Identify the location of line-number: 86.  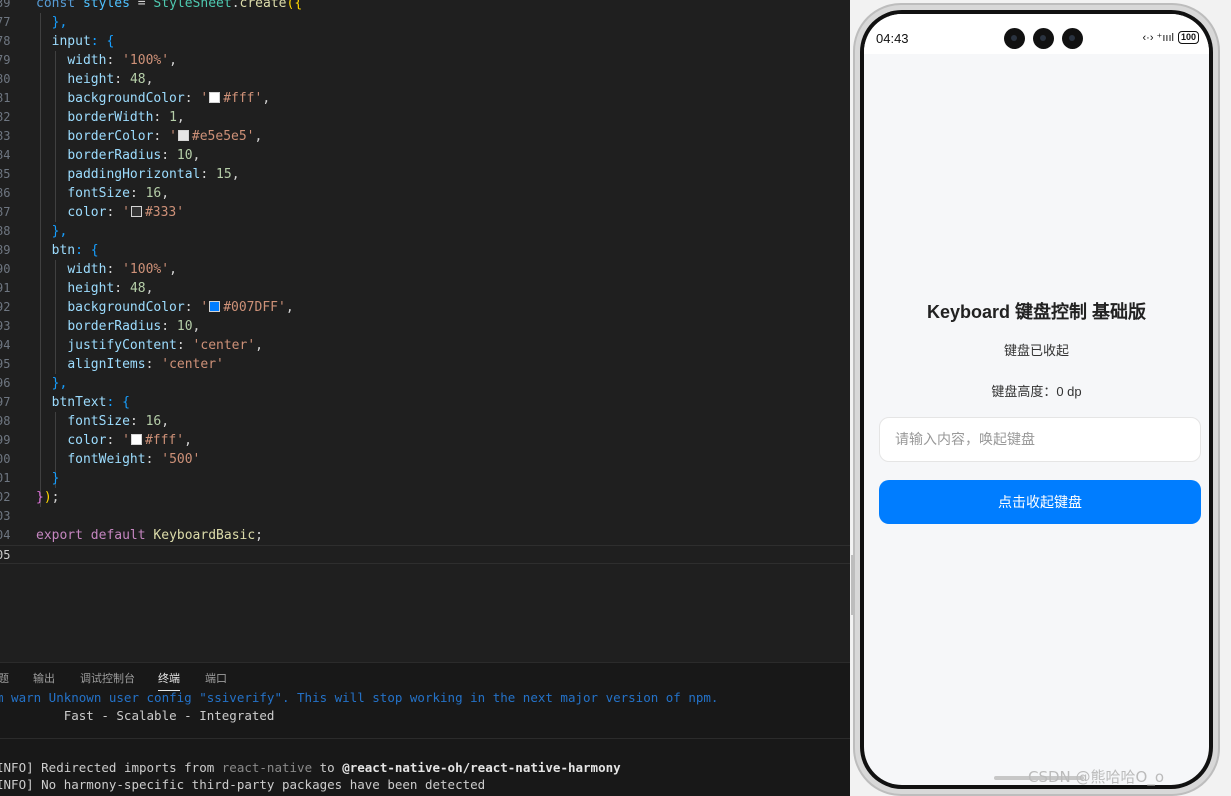
(5, 193).